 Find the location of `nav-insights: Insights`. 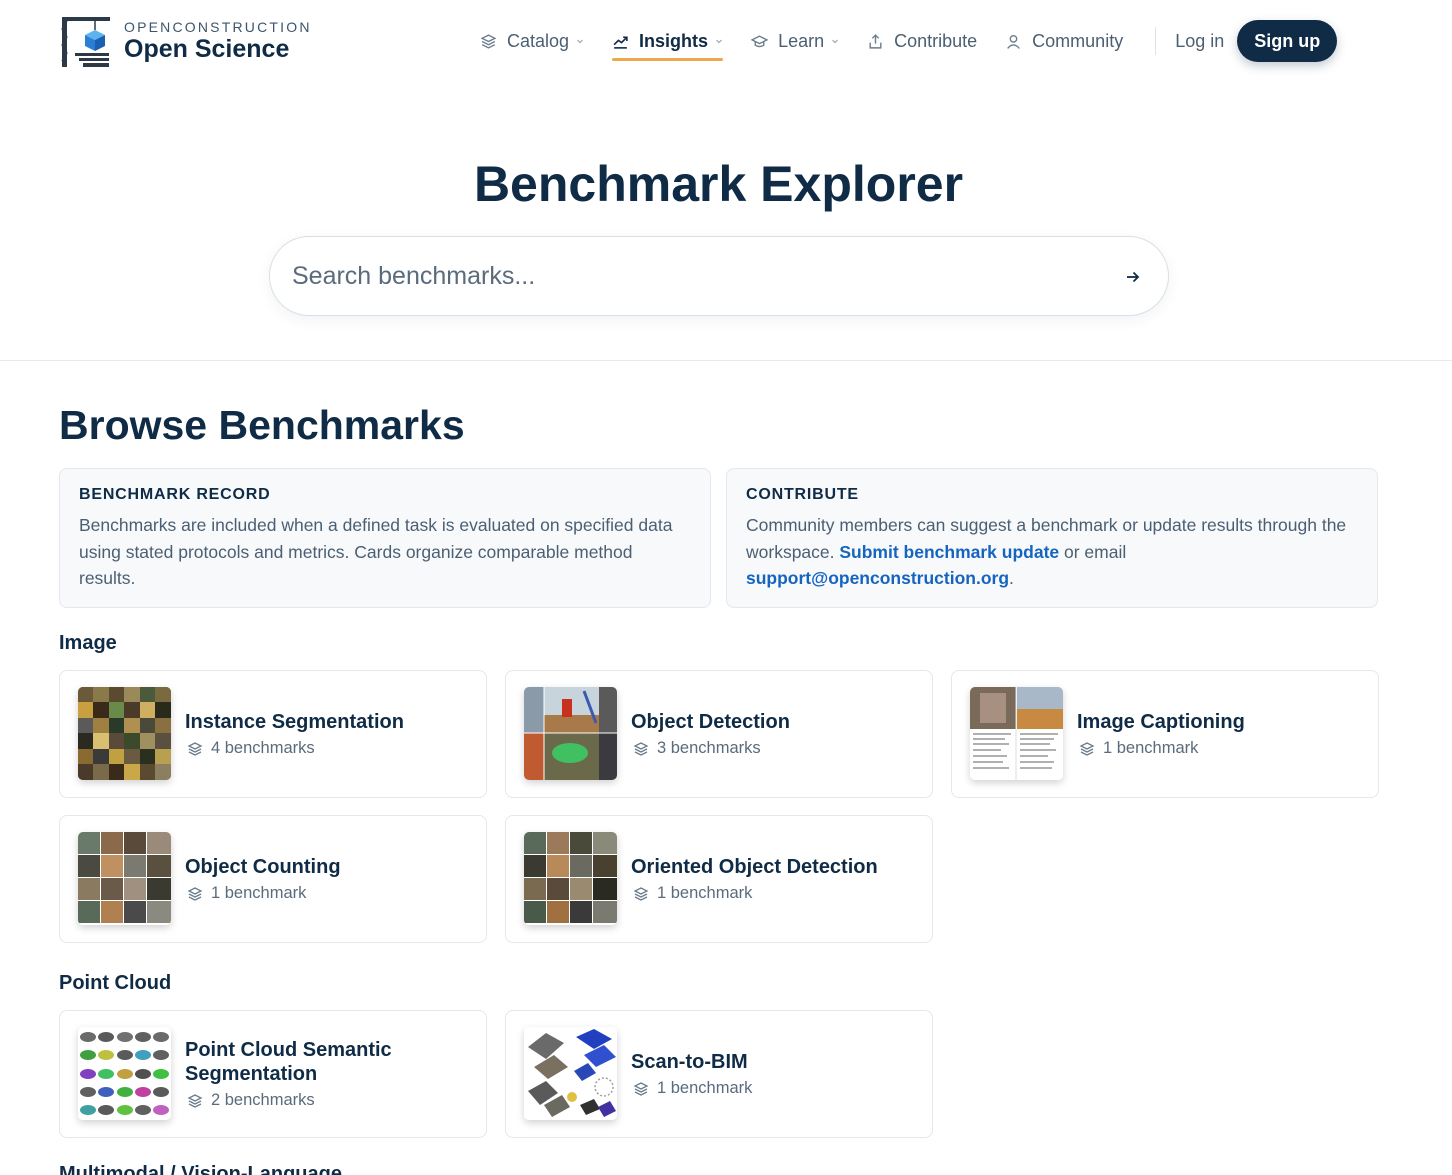

nav-insights: Insights is located at coordinates (668, 41).